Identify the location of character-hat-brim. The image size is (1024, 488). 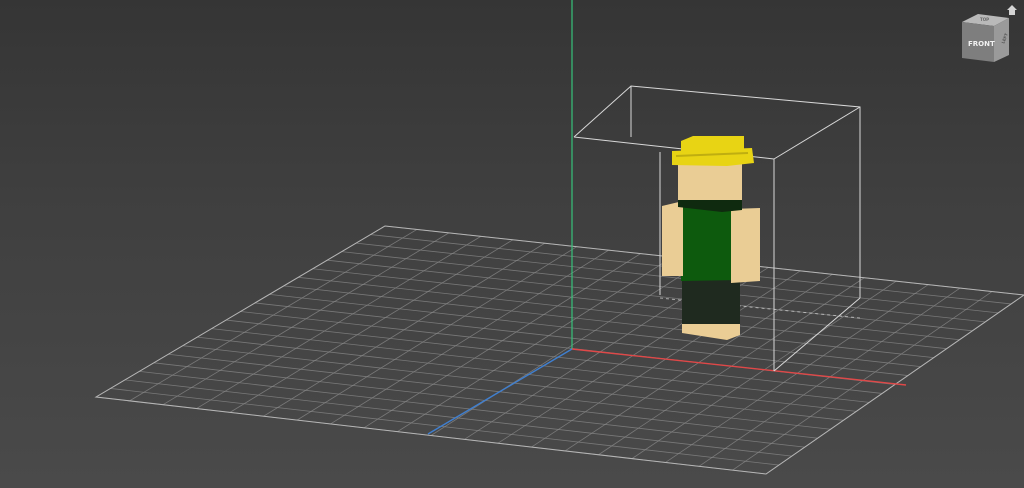
(713, 157).